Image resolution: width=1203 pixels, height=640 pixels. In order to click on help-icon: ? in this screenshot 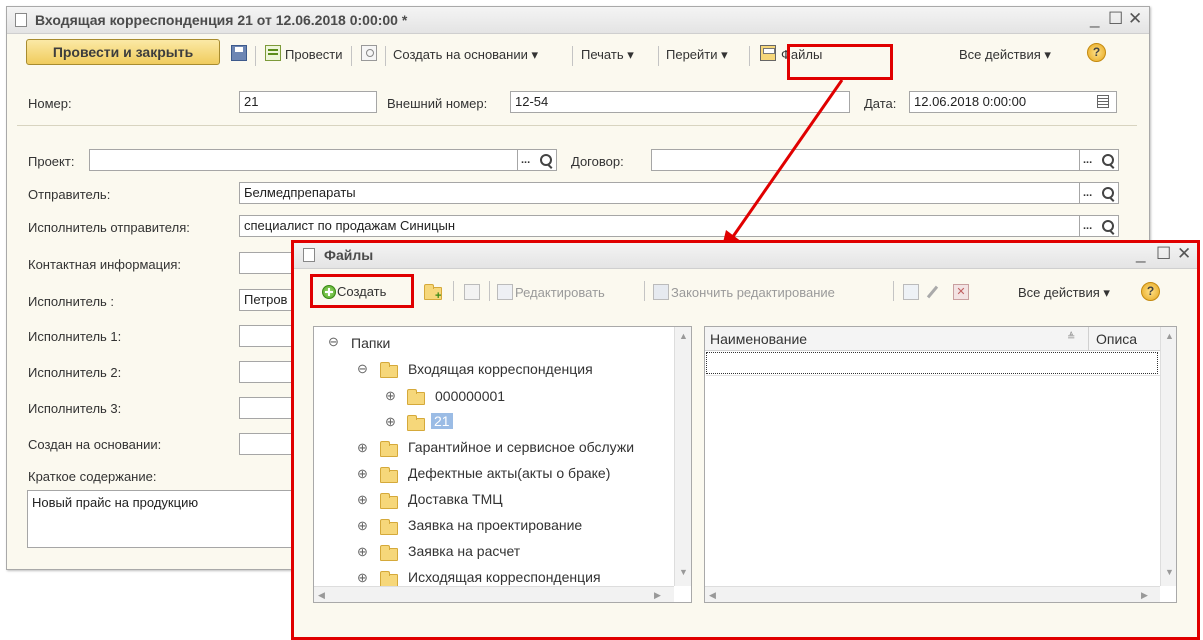, I will do `click(1096, 52)`.